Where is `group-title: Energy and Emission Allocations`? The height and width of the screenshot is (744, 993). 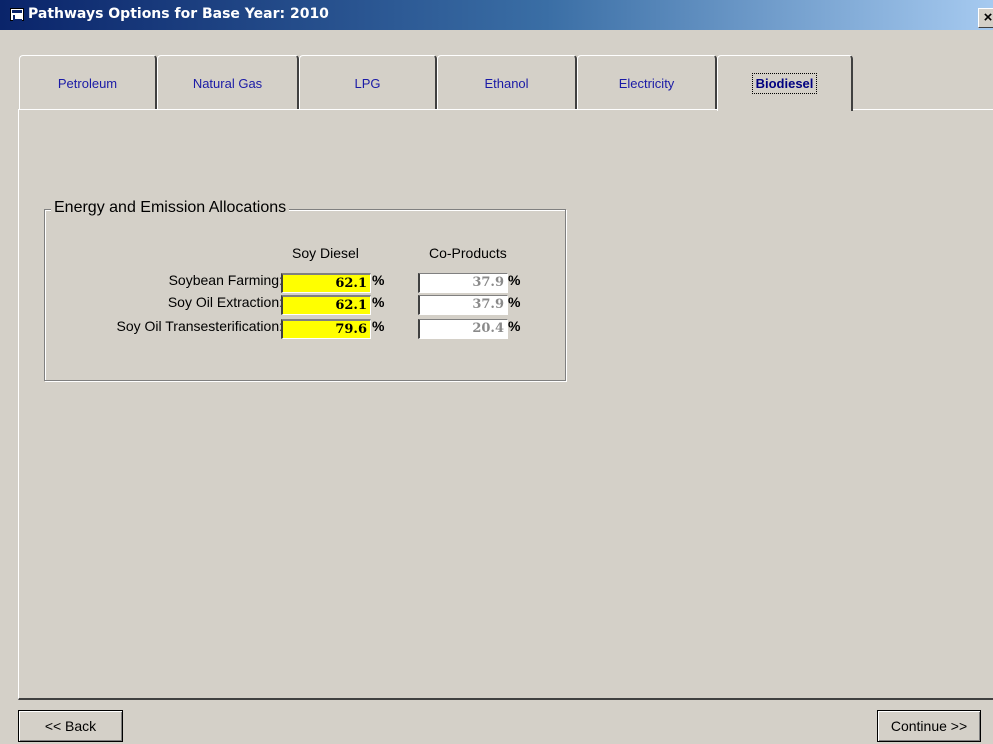 group-title: Energy and Emission Allocations is located at coordinates (170, 208).